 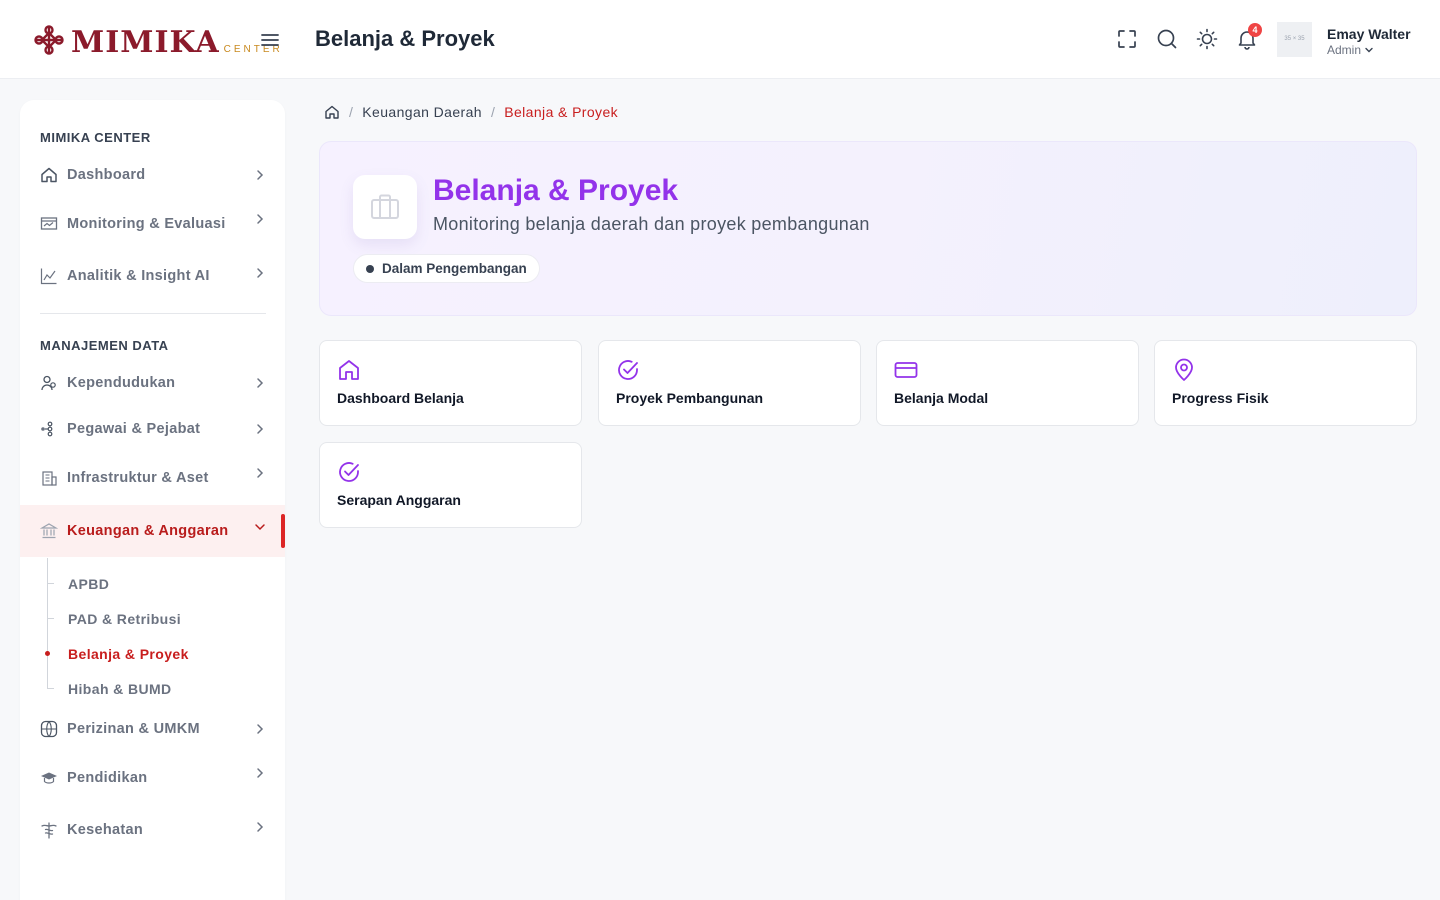 What do you see at coordinates (405, 38) in the screenshot?
I see `page-title: Belanja & Proyek` at bounding box center [405, 38].